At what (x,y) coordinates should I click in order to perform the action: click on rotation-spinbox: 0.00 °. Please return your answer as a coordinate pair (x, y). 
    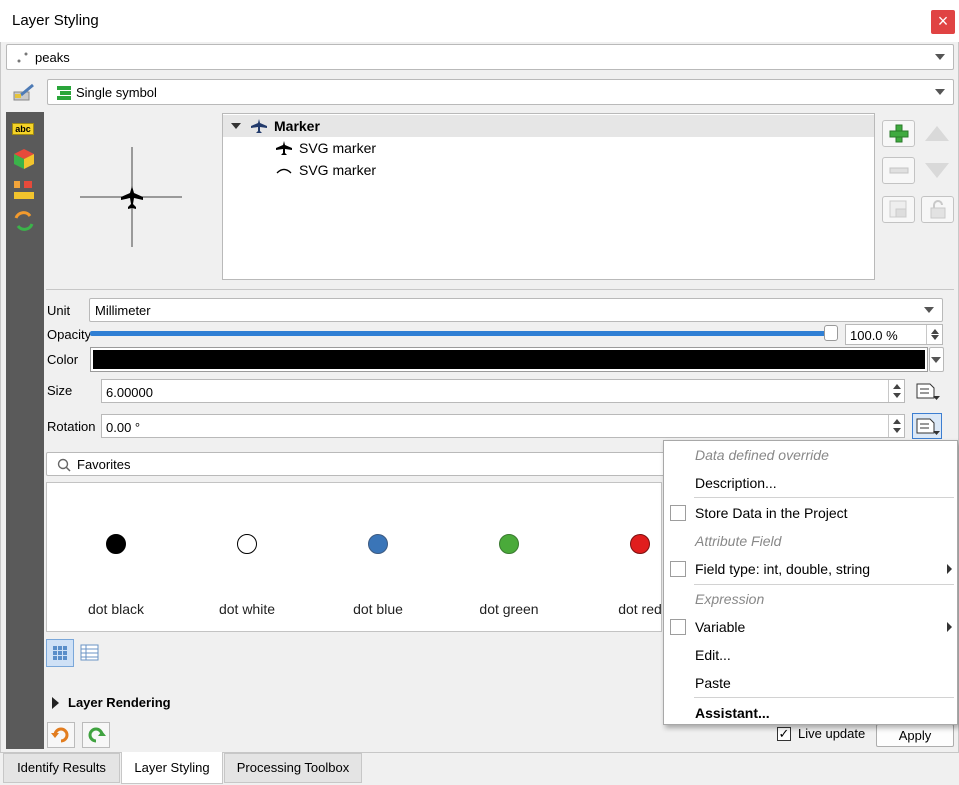
    Looking at the image, I should click on (503, 426).